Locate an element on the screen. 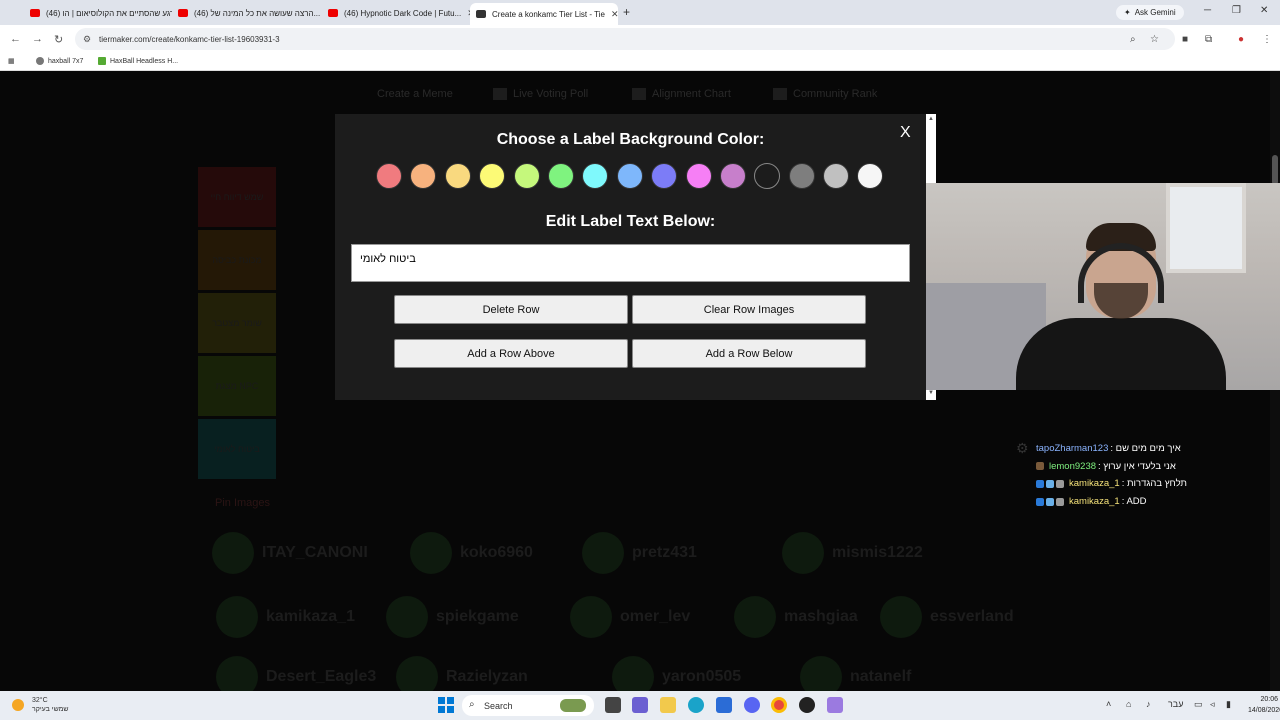 The image size is (1280, 720). taskbar-clock: 20:06 14/08/2026 is located at coordinates (1264, 705).